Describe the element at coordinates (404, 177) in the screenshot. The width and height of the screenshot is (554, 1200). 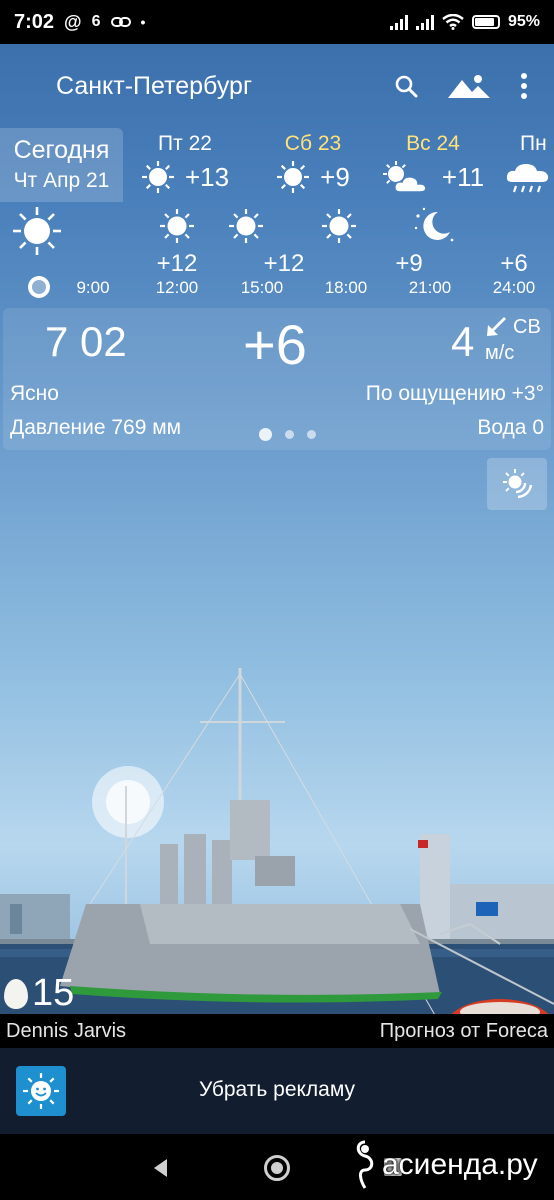
I see `sun-cloud-icon` at that location.